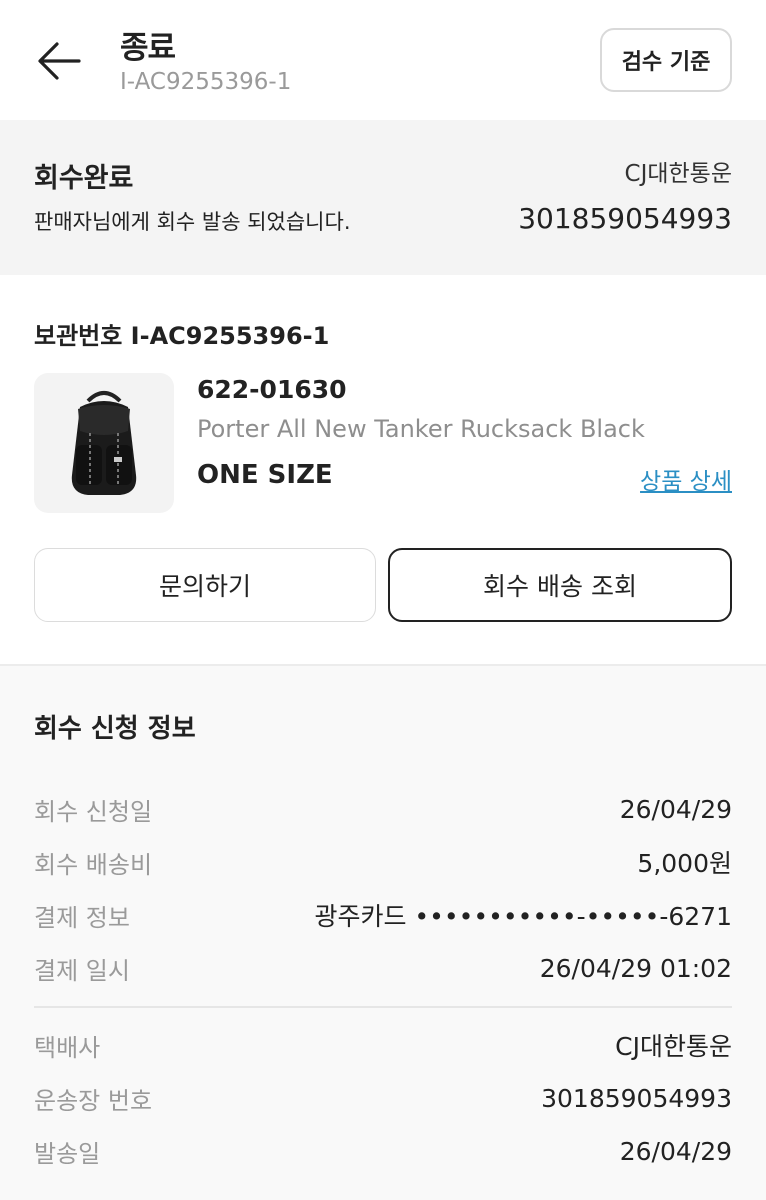 The height and width of the screenshot is (1200, 766). I want to click on info-title: 회수 신청 정보, so click(115, 729).